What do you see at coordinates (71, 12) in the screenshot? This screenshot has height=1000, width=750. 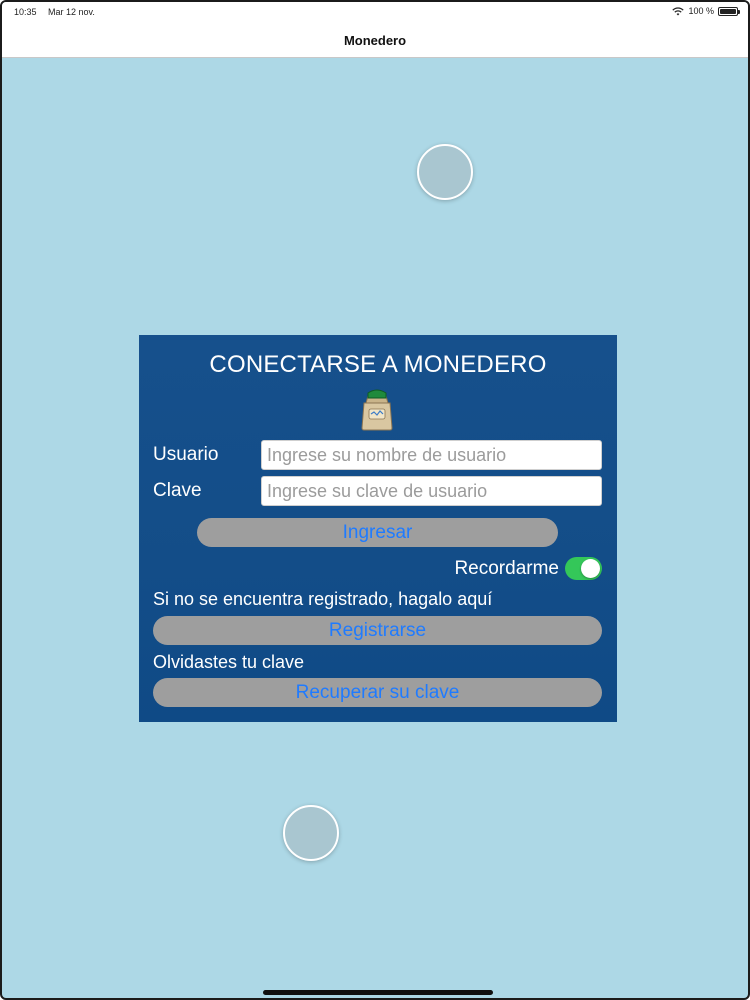 I see `status-date: Mar 12 nov.` at bounding box center [71, 12].